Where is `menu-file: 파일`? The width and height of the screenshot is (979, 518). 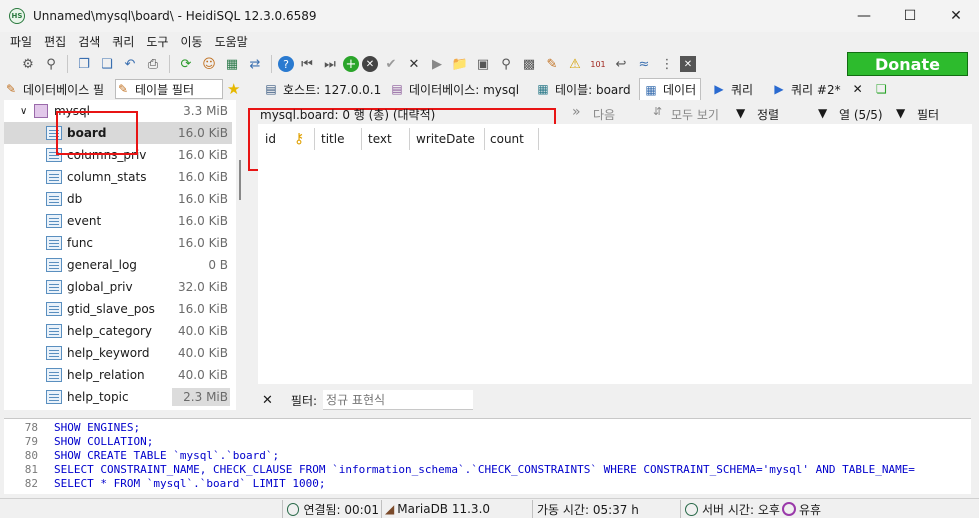 menu-file: 파일 is located at coordinates (21, 41).